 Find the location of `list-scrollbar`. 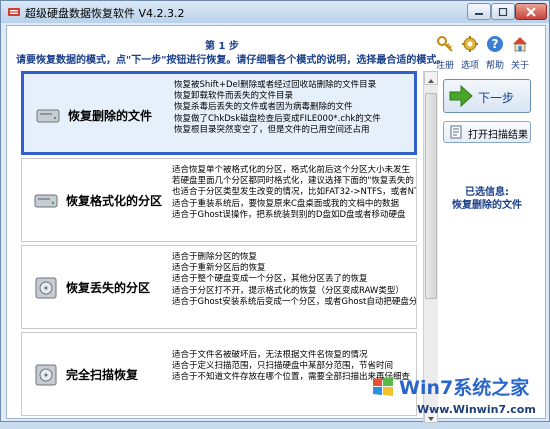

list-scrollbar is located at coordinates (430, 247).